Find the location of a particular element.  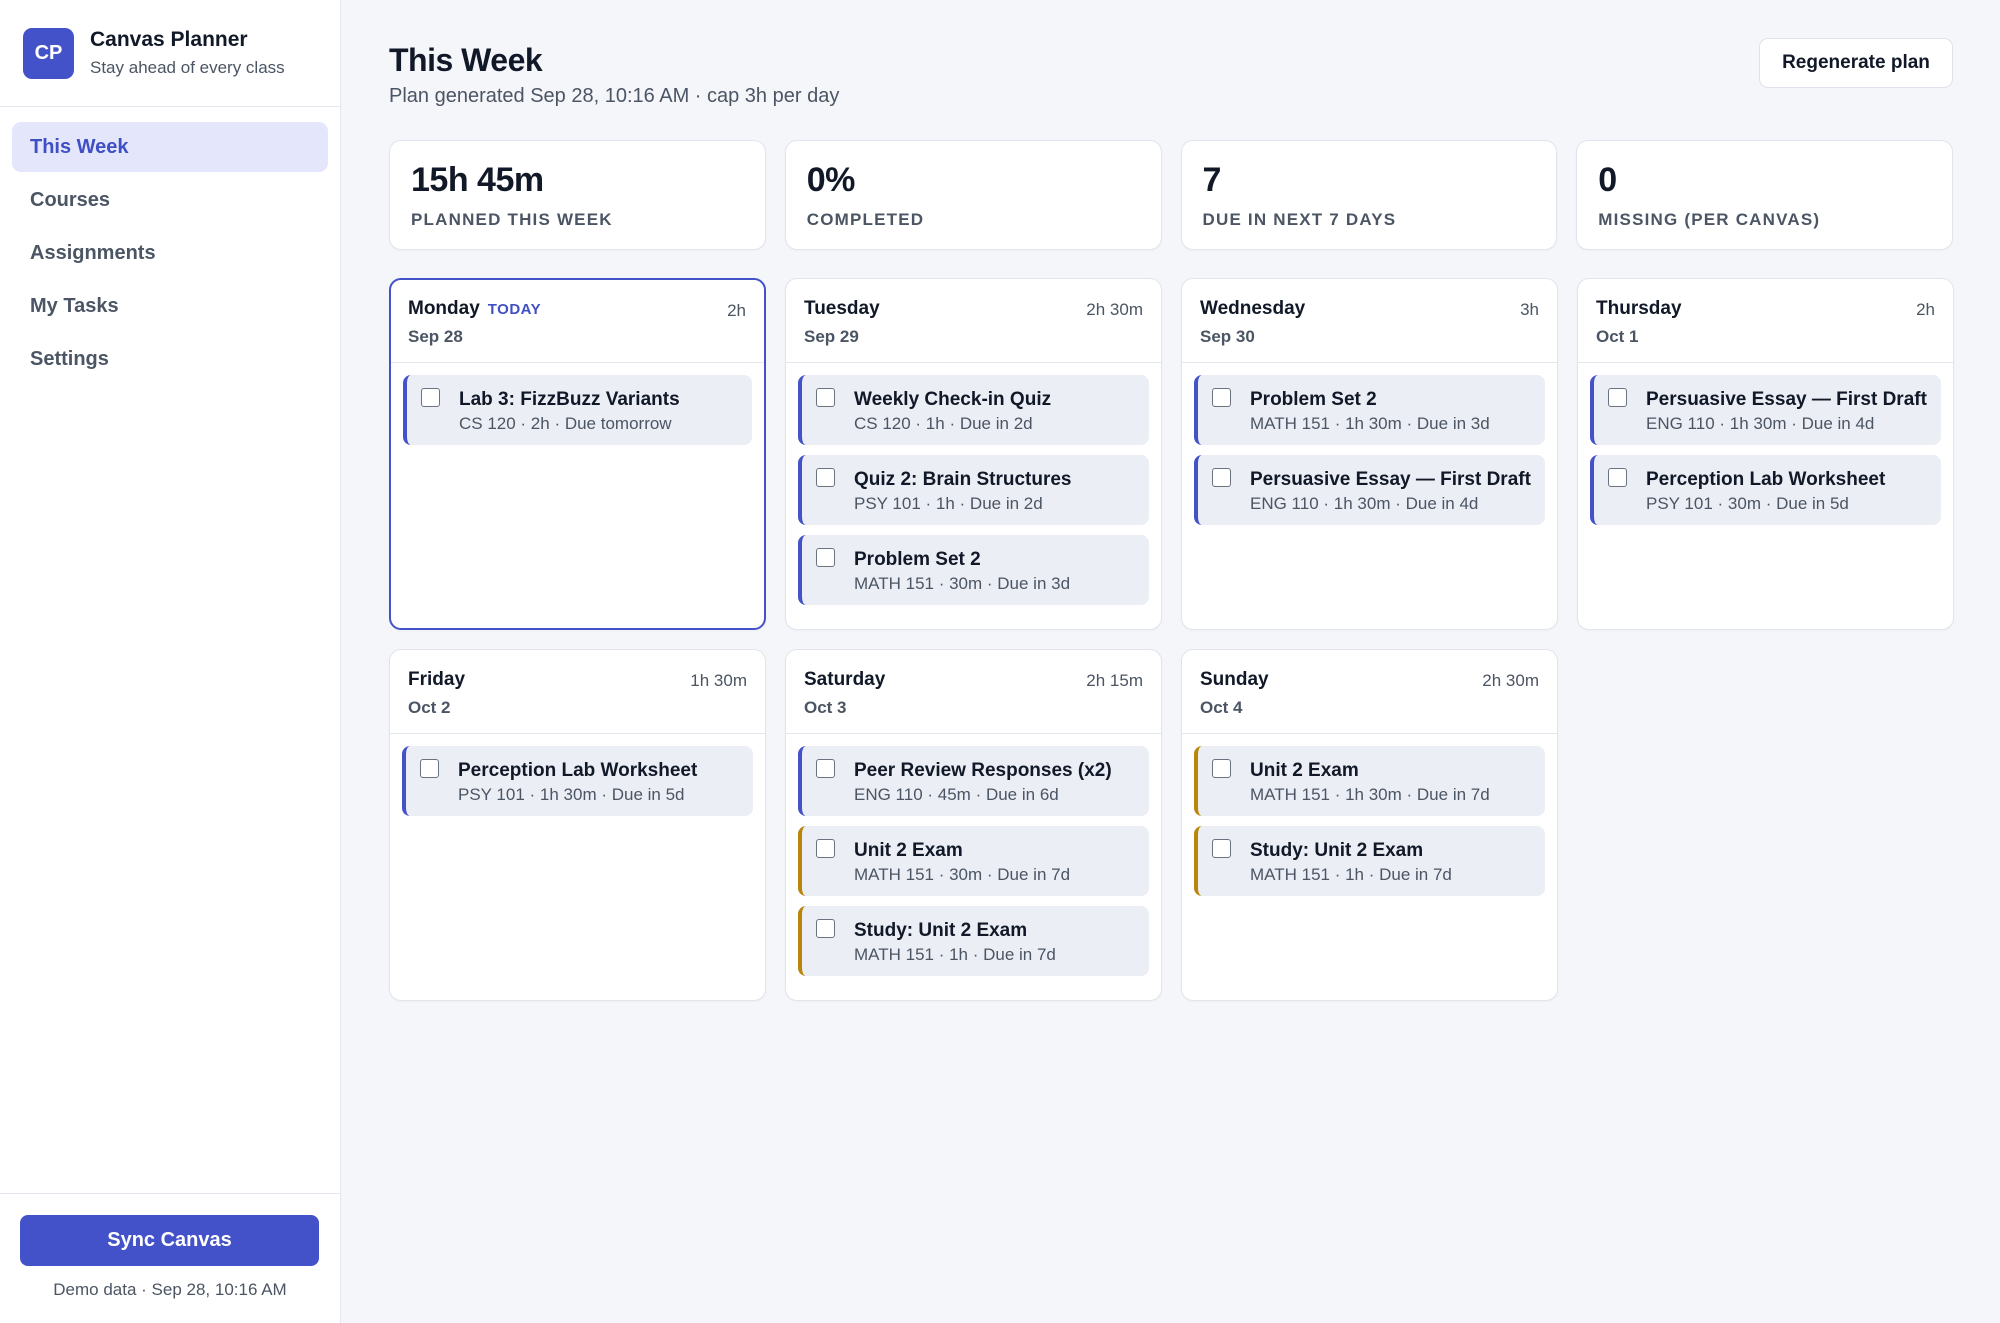

day-name: Sunday is located at coordinates (1234, 679).